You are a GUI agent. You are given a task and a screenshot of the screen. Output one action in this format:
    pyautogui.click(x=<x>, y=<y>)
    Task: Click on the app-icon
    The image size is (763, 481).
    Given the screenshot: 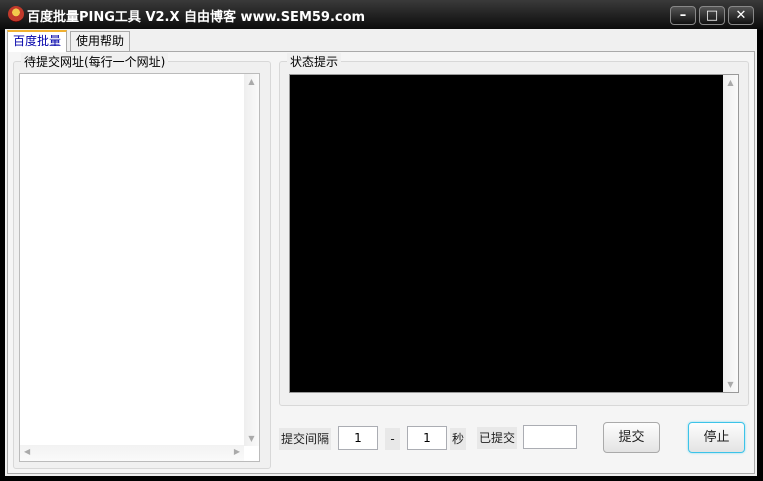 What is the action you would take?
    pyautogui.click(x=16, y=14)
    